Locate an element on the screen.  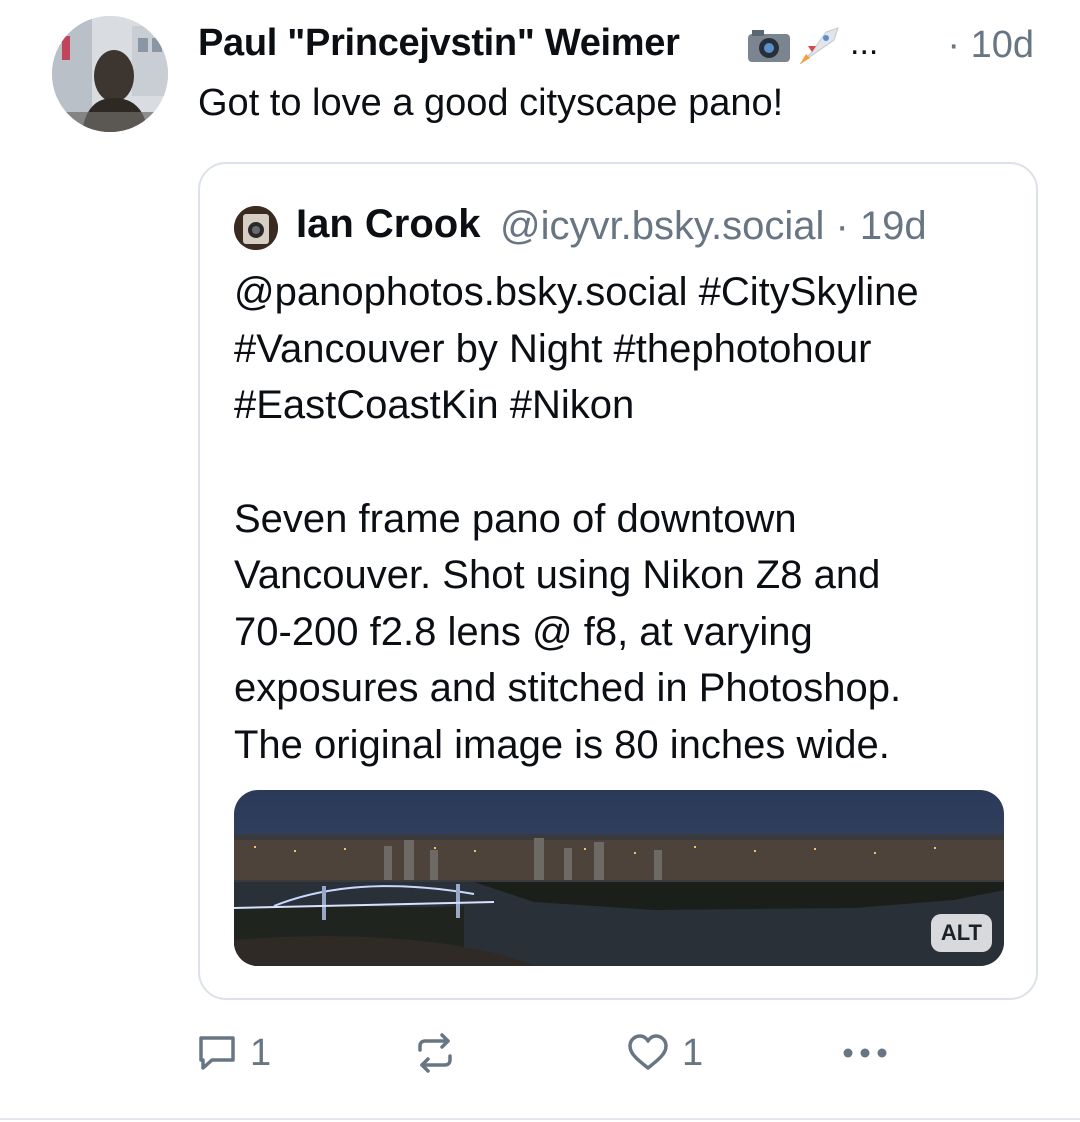
quoted-author-avatar is located at coordinates (256, 228).